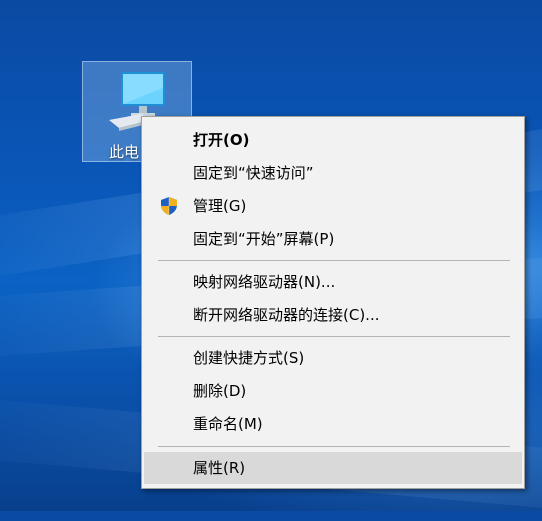  What do you see at coordinates (333, 173) in the screenshot?
I see `menu-item-pin-quick-access: 固定到“快速访问”` at bounding box center [333, 173].